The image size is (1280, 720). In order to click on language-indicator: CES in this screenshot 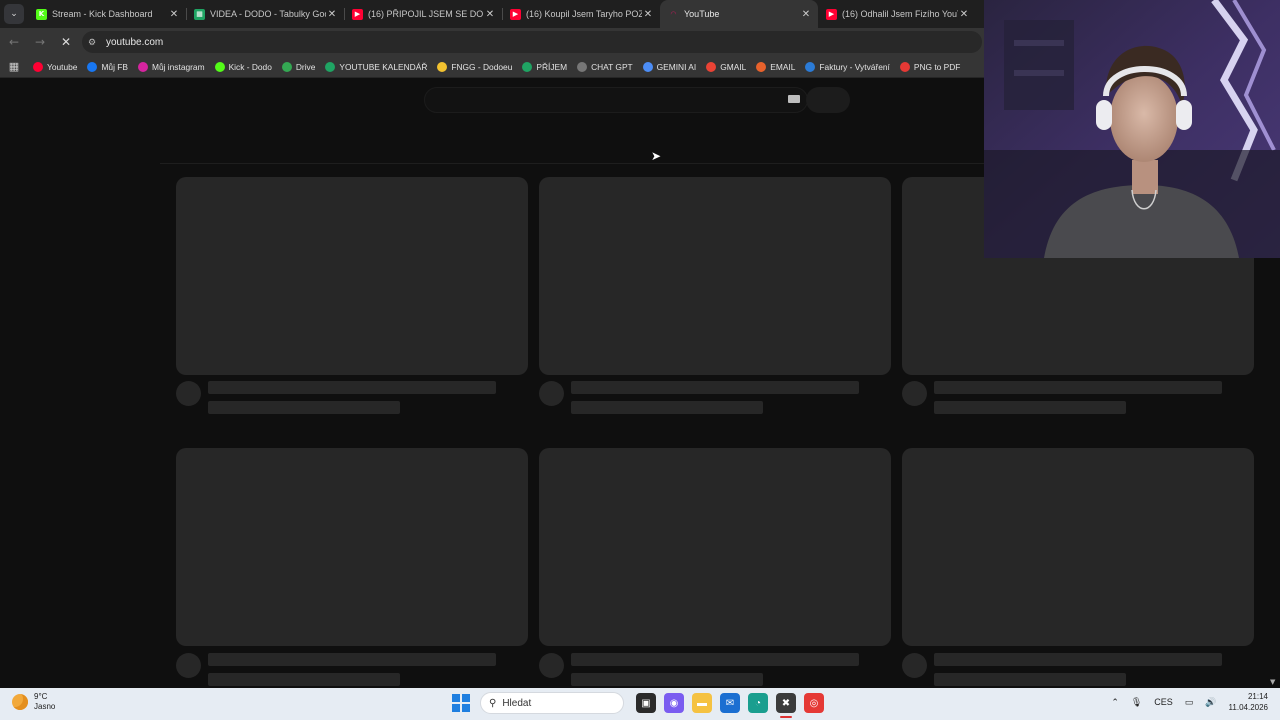, I will do `click(1163, 702)`.